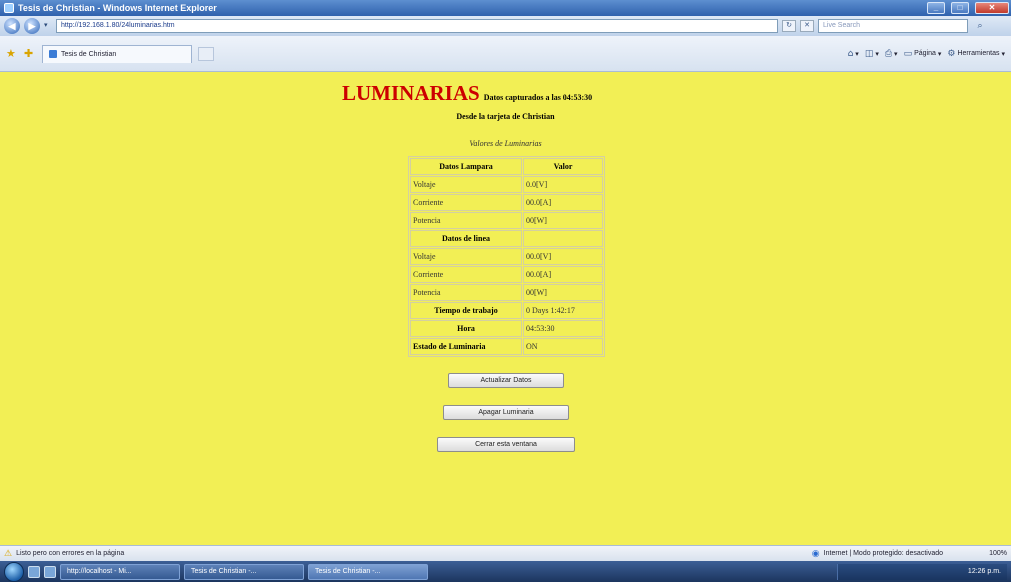 The height and width of the screenshot is (582, 1011). I want to click on row-label-status: Estado de Luminaria, so click(466, 346).